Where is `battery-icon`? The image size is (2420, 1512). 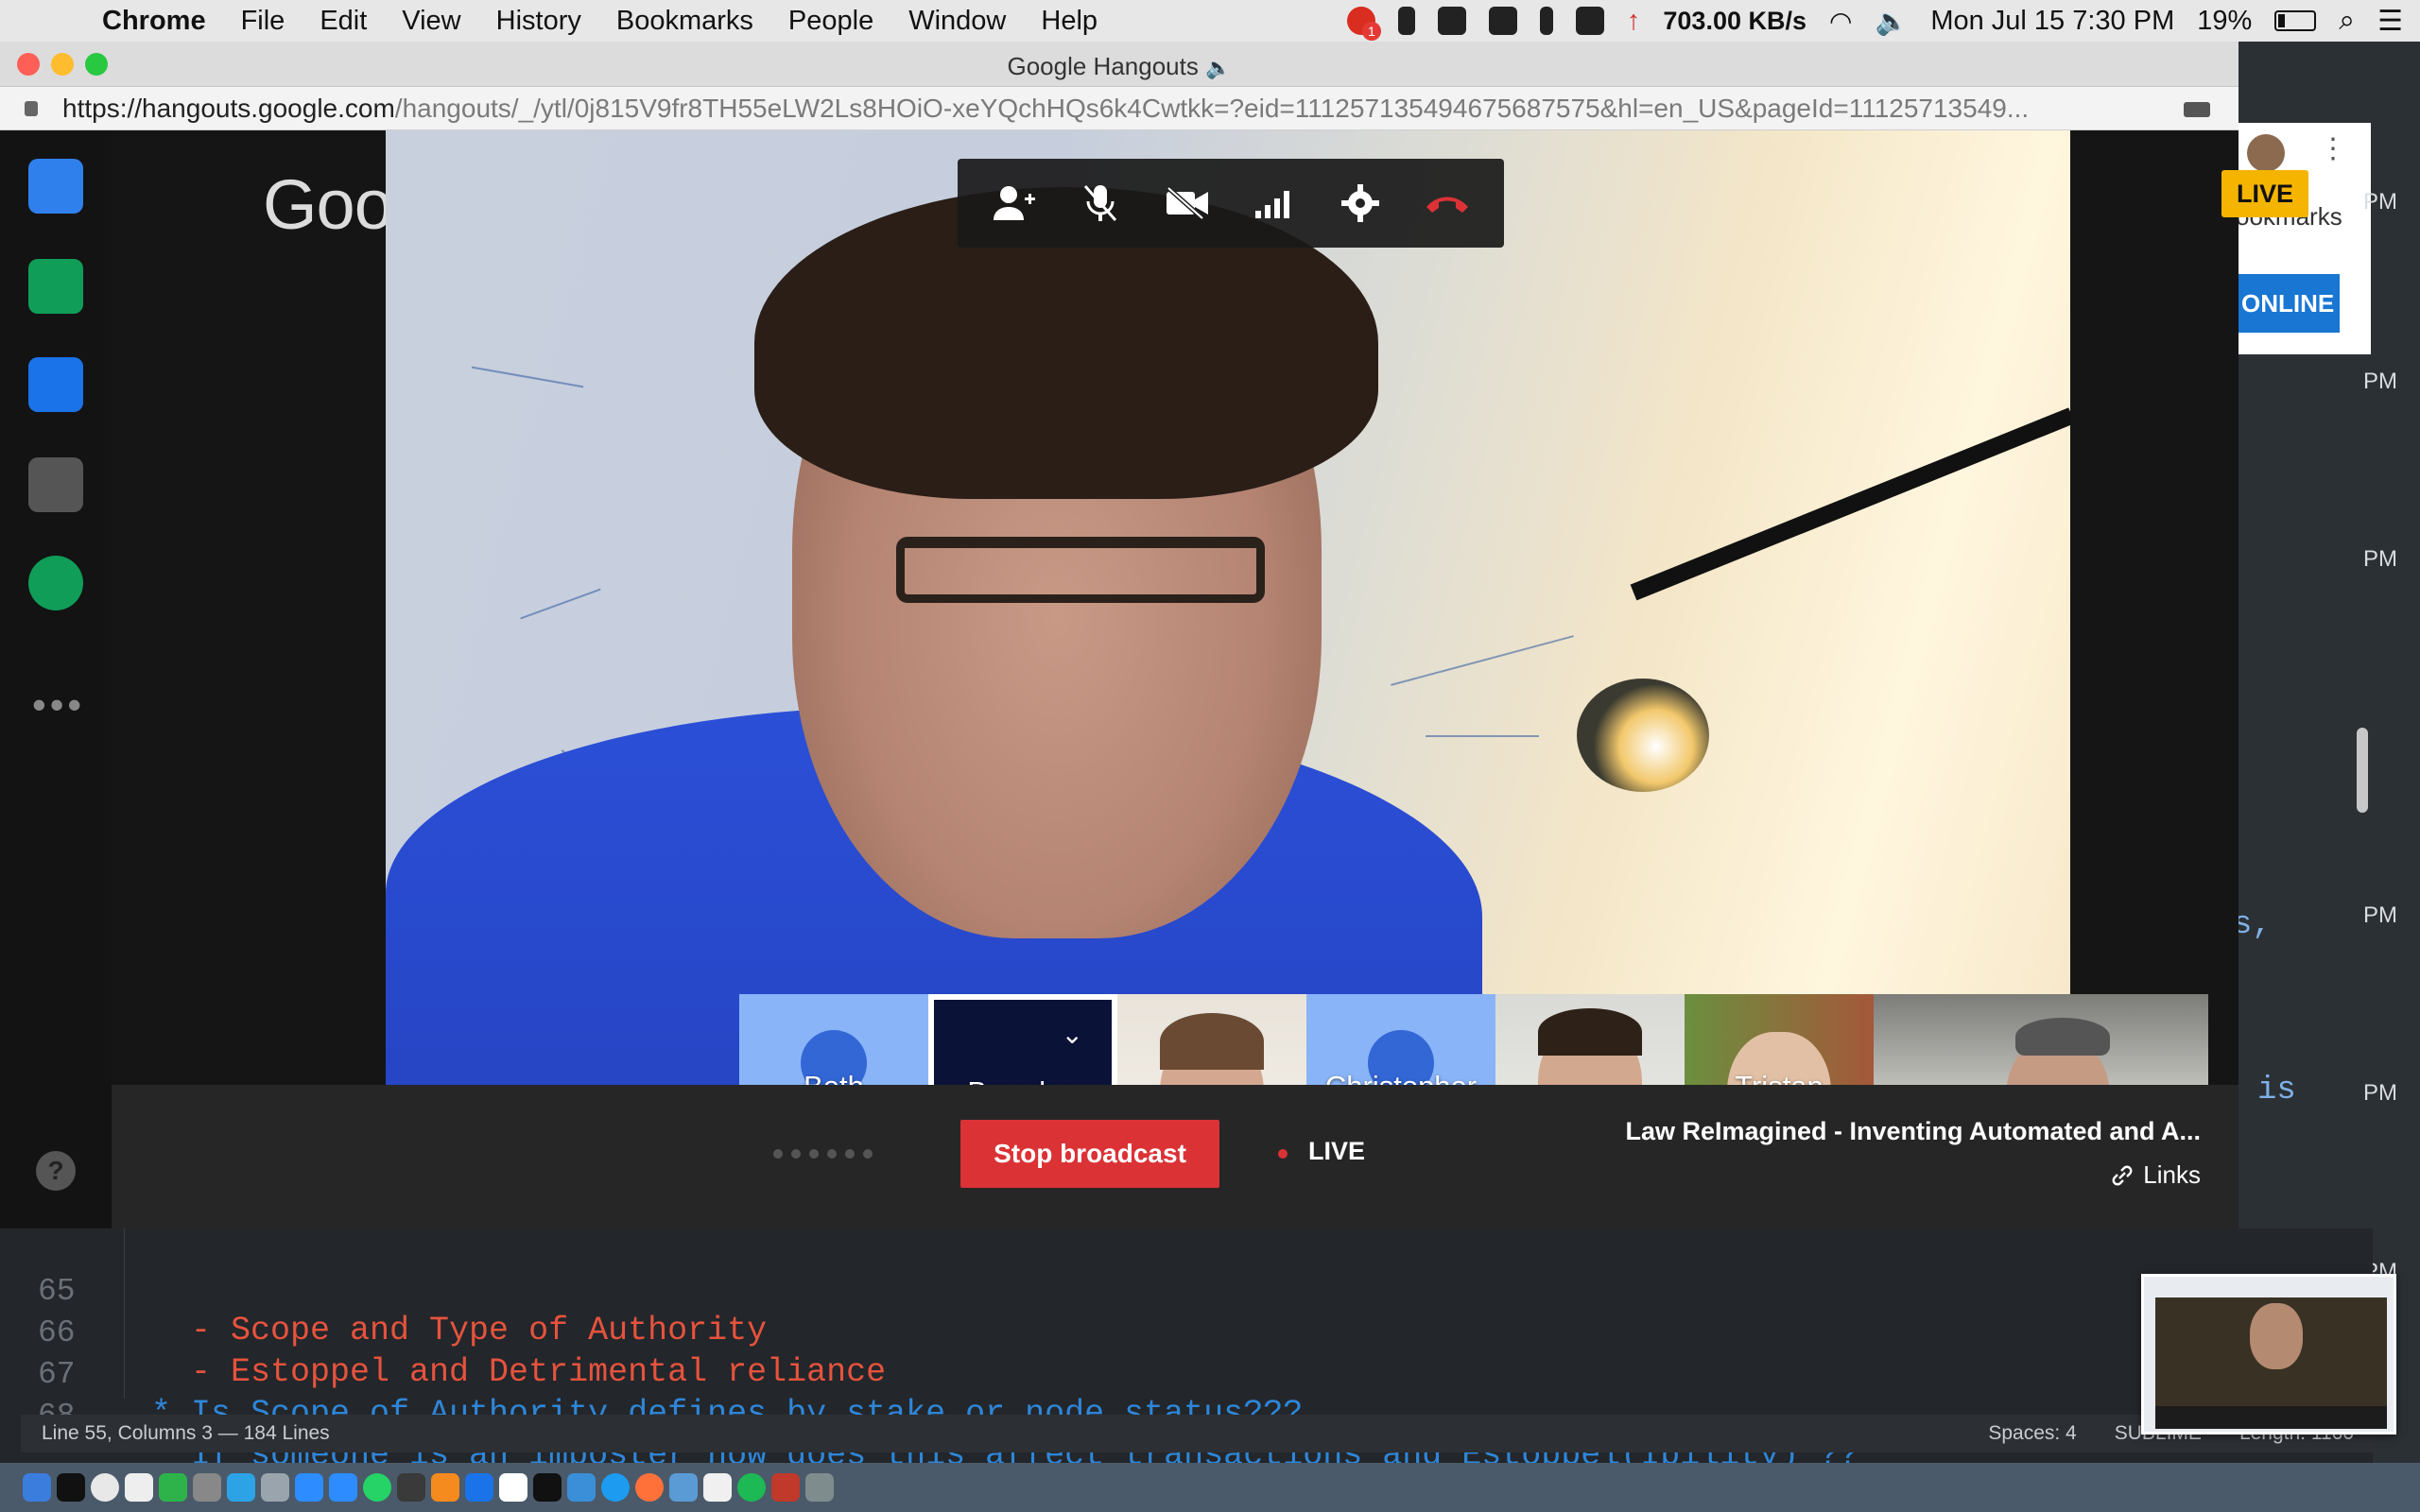
battery-icon is located at coordinates (2295, 20).